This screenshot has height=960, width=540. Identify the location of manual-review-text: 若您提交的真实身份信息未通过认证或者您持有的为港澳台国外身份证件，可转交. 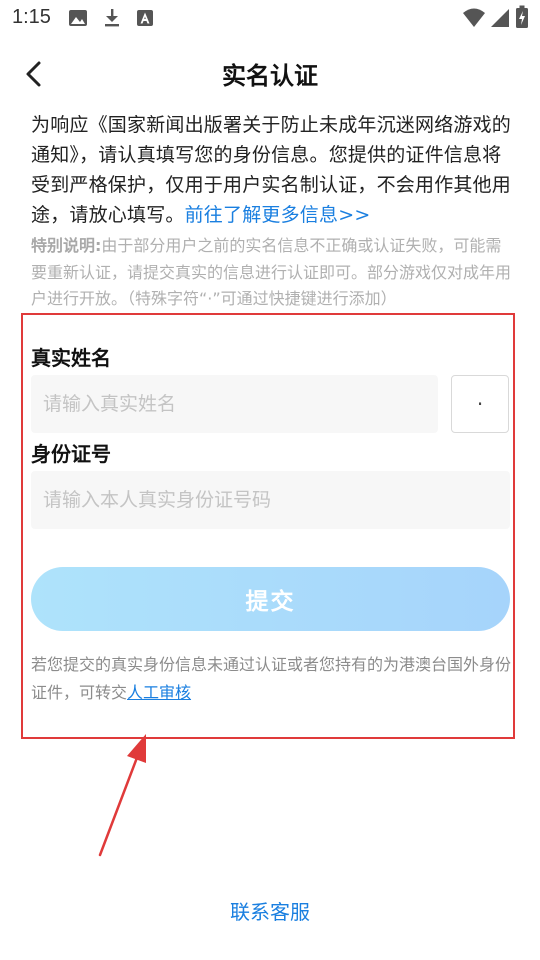
(271, 678).